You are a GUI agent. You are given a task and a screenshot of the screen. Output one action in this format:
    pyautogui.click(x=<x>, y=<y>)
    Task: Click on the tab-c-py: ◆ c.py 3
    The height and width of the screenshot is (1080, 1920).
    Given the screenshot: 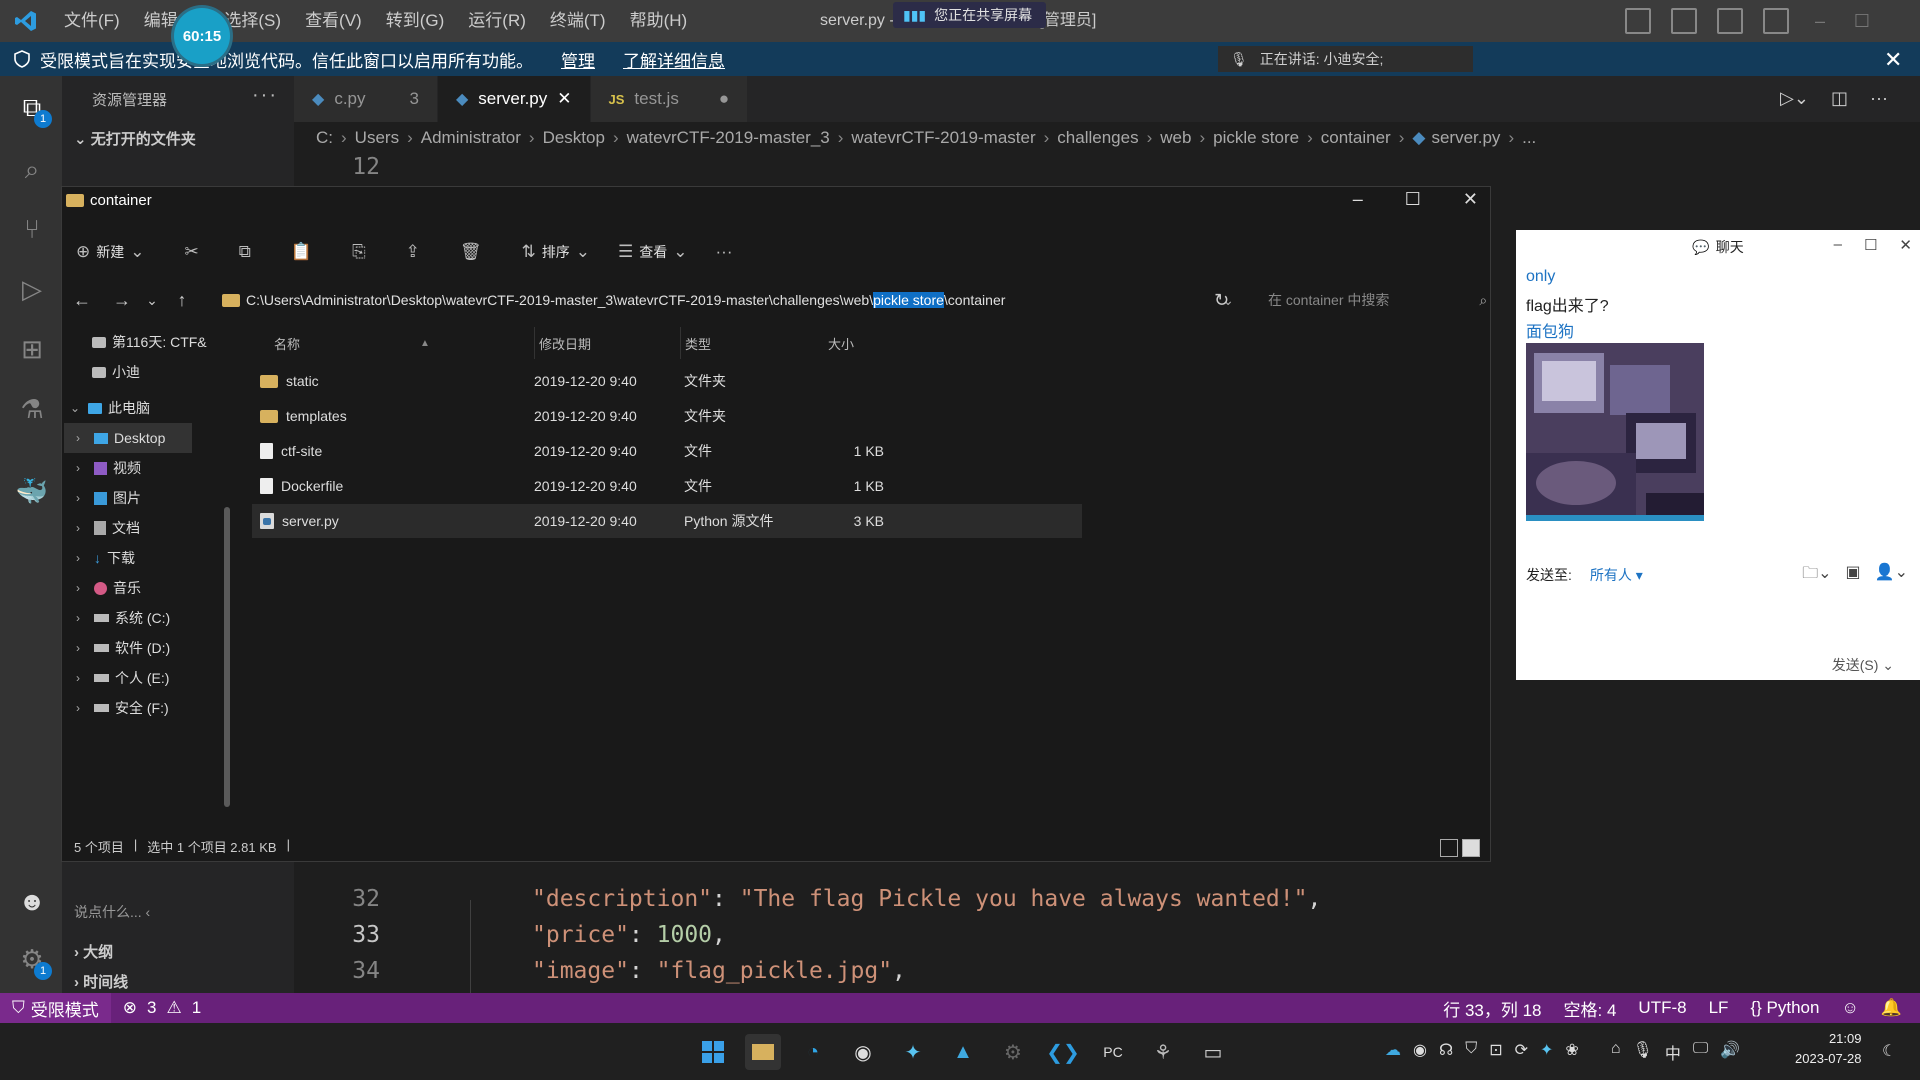 What is the action you would take?
    pyautogui.click(x=366, y=99)
    